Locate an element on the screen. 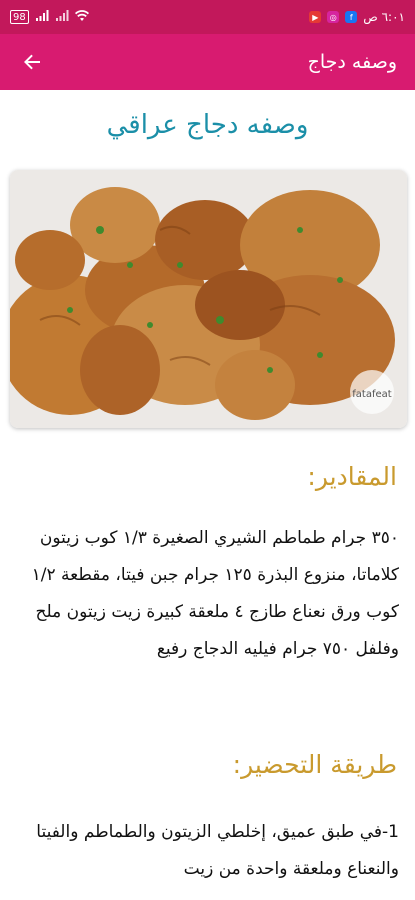 The height and width of the screenshot is (900, 415). method-heading: طريقة التحضير: is located at coordinates (314, 764).